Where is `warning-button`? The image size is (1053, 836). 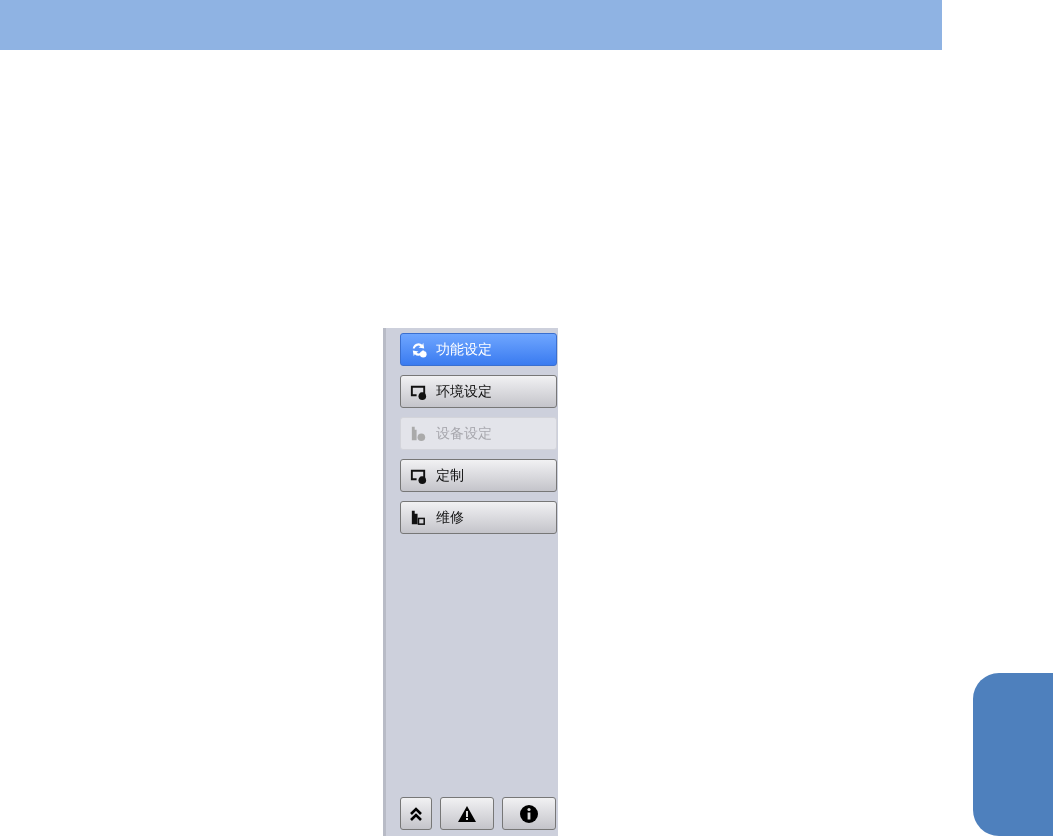 warning-button is located at coordinates (467, 813).